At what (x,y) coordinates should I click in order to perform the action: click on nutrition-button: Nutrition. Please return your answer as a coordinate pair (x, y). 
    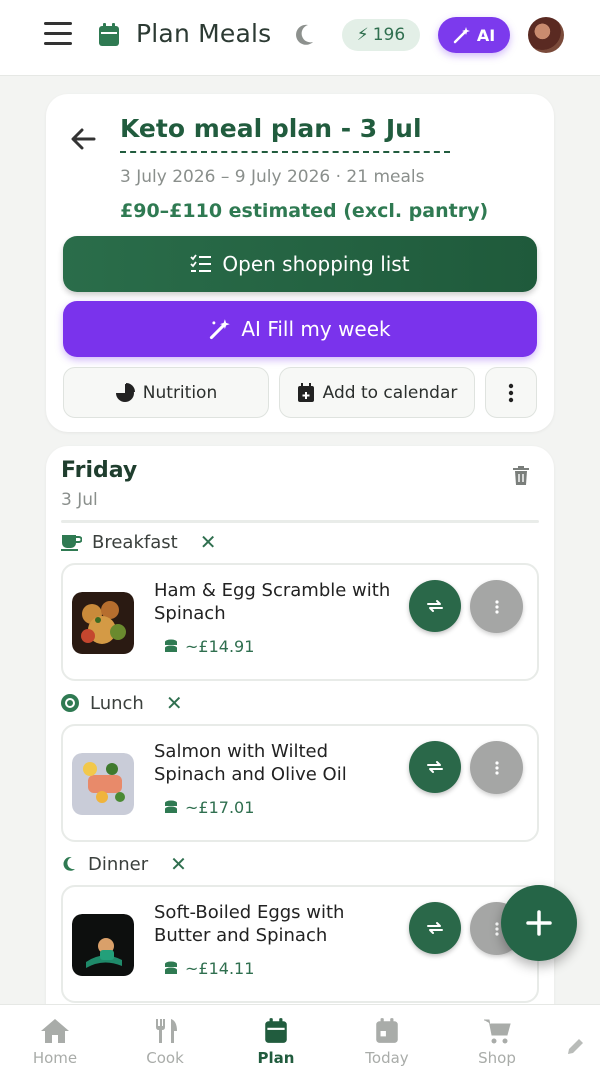
    Looking at the image, I should click on (166, 392).